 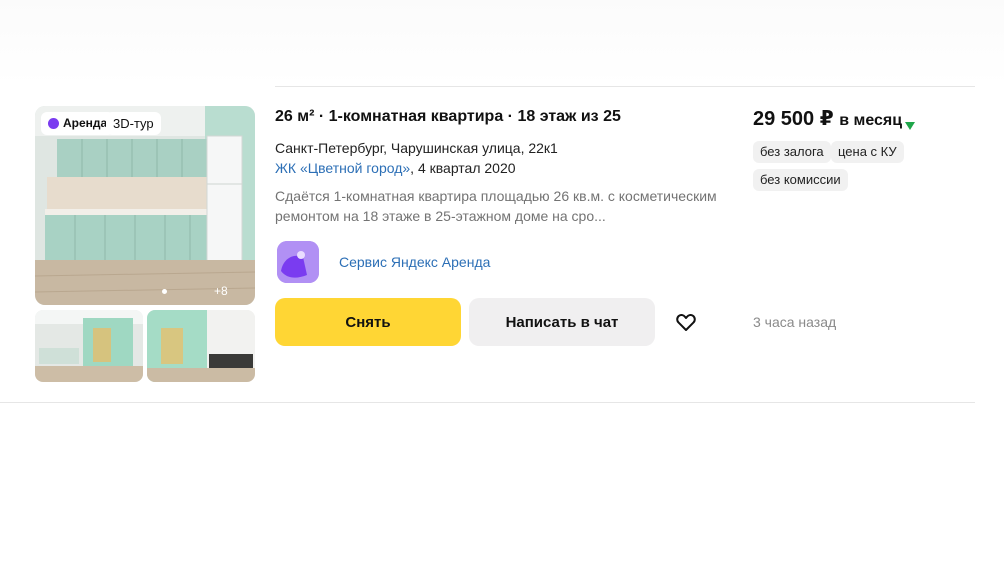 I want to click on divider-bottom, so click(x=487, y=402).